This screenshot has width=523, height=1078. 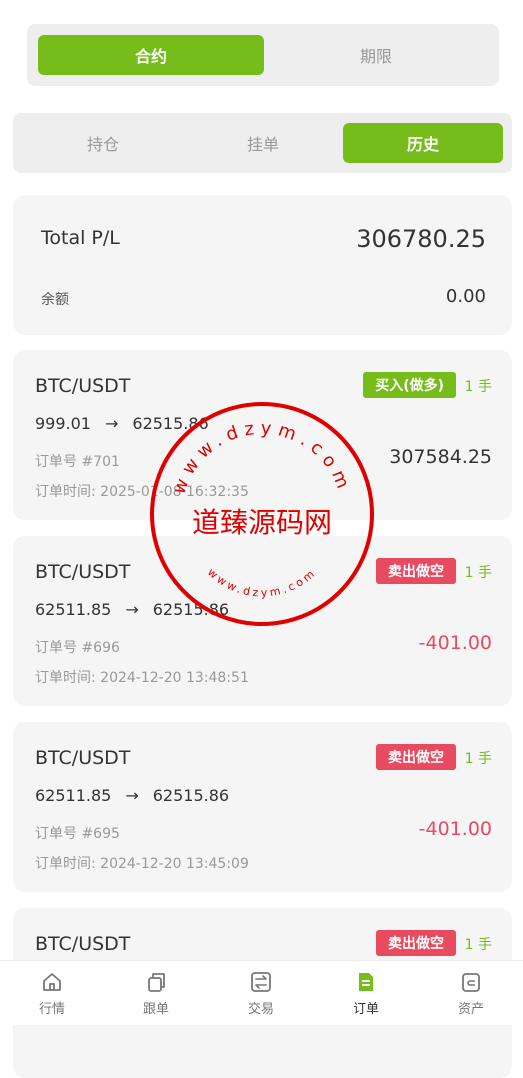 I want to click on balance-value: 0.00, so click(x=465, y=296).